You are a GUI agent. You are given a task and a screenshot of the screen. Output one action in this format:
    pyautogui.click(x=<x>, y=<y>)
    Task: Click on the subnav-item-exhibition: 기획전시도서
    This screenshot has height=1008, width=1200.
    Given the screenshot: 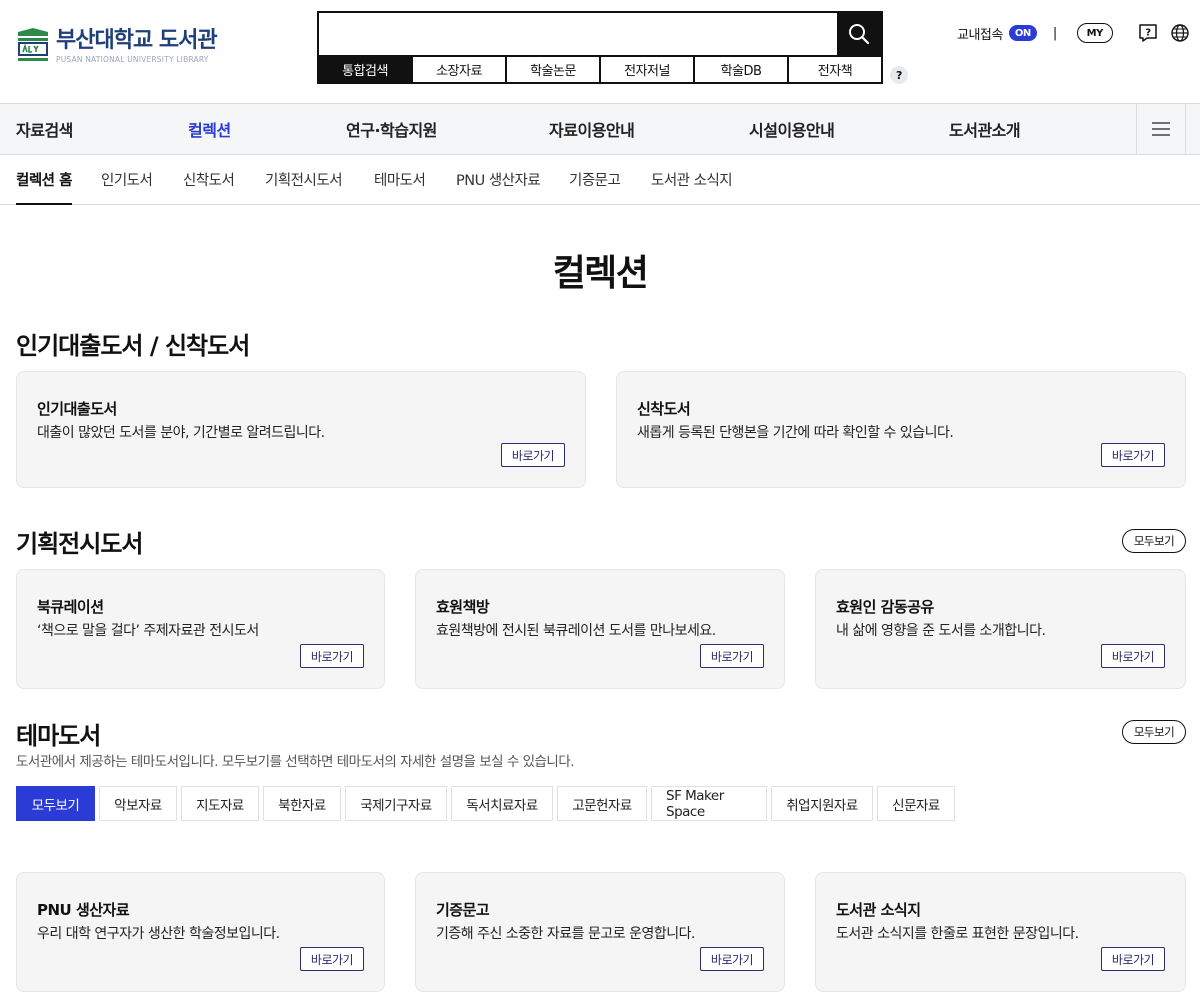 What is the action you would take?
    pyautogui.click(x=304, y=179)
    